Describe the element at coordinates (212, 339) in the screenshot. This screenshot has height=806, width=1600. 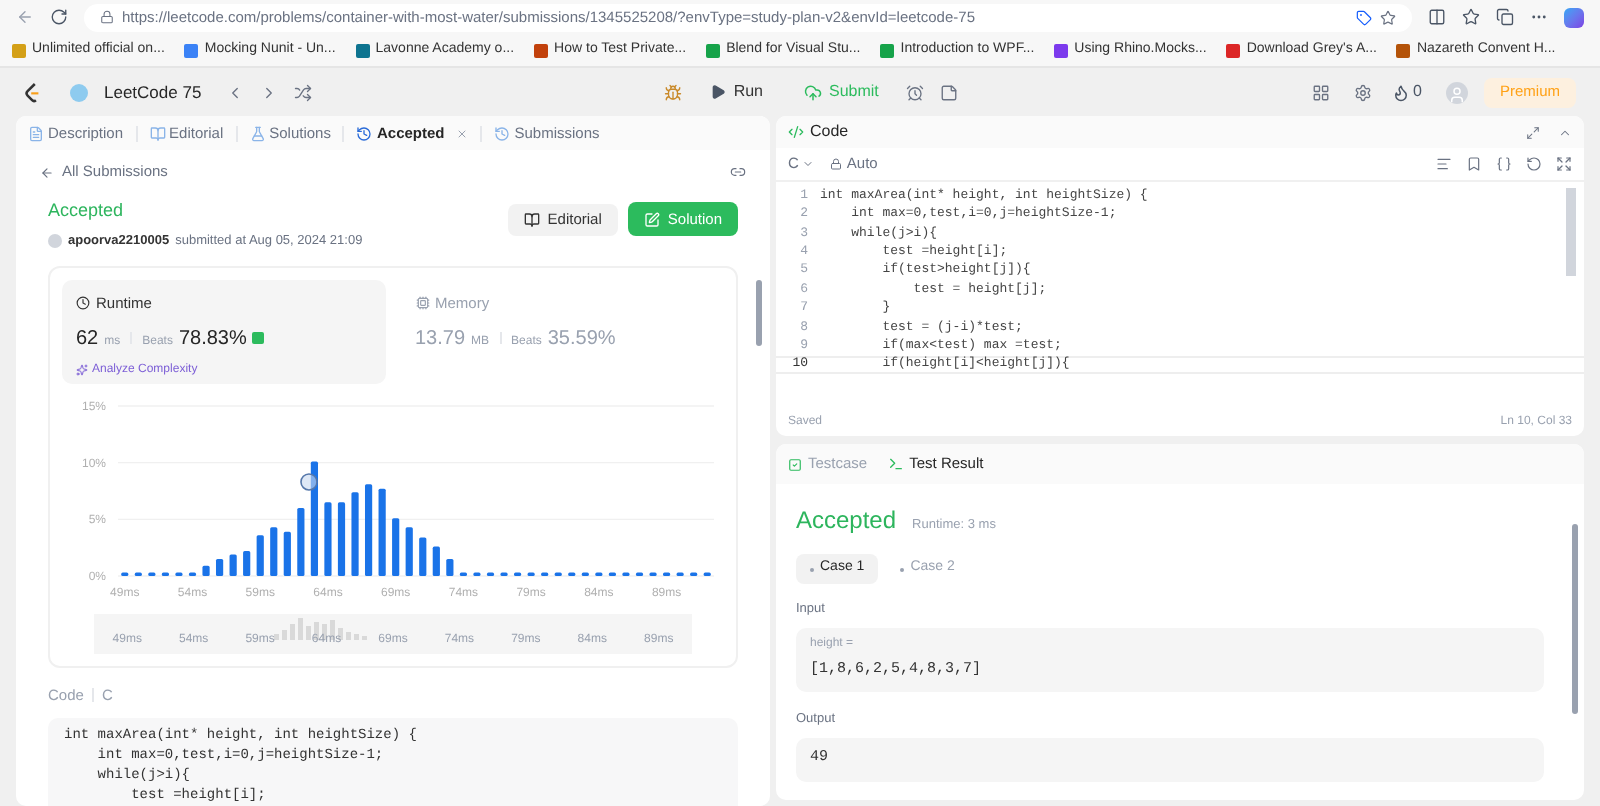
I see `beats-value: 78.83%` at that location.